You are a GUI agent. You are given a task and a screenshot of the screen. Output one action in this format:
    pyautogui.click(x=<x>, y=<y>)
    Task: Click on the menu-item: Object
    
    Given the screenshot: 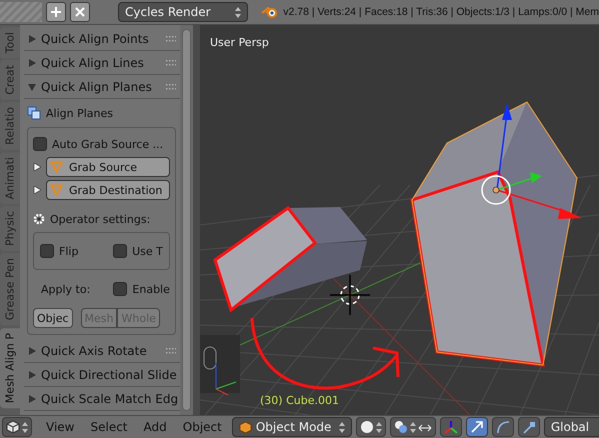 What is the action you would take?
    pyautogui.click(x=202, y=427)
    